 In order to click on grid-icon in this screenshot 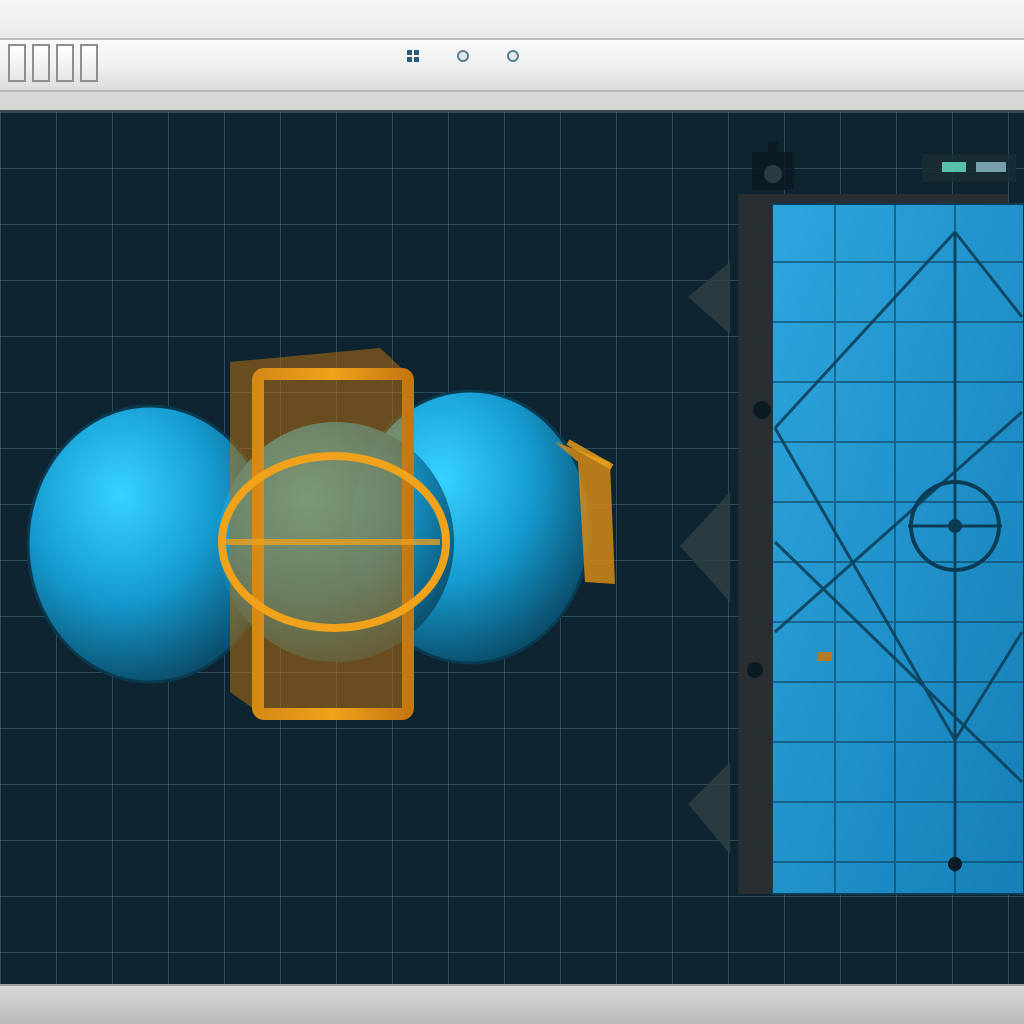, I will do `click(413, 56)`.